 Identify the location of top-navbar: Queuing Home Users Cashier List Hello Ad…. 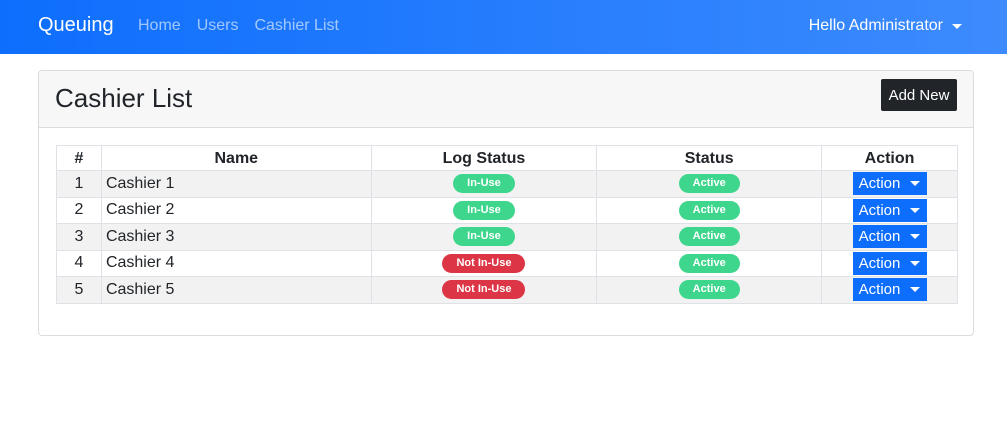
(503, 27).